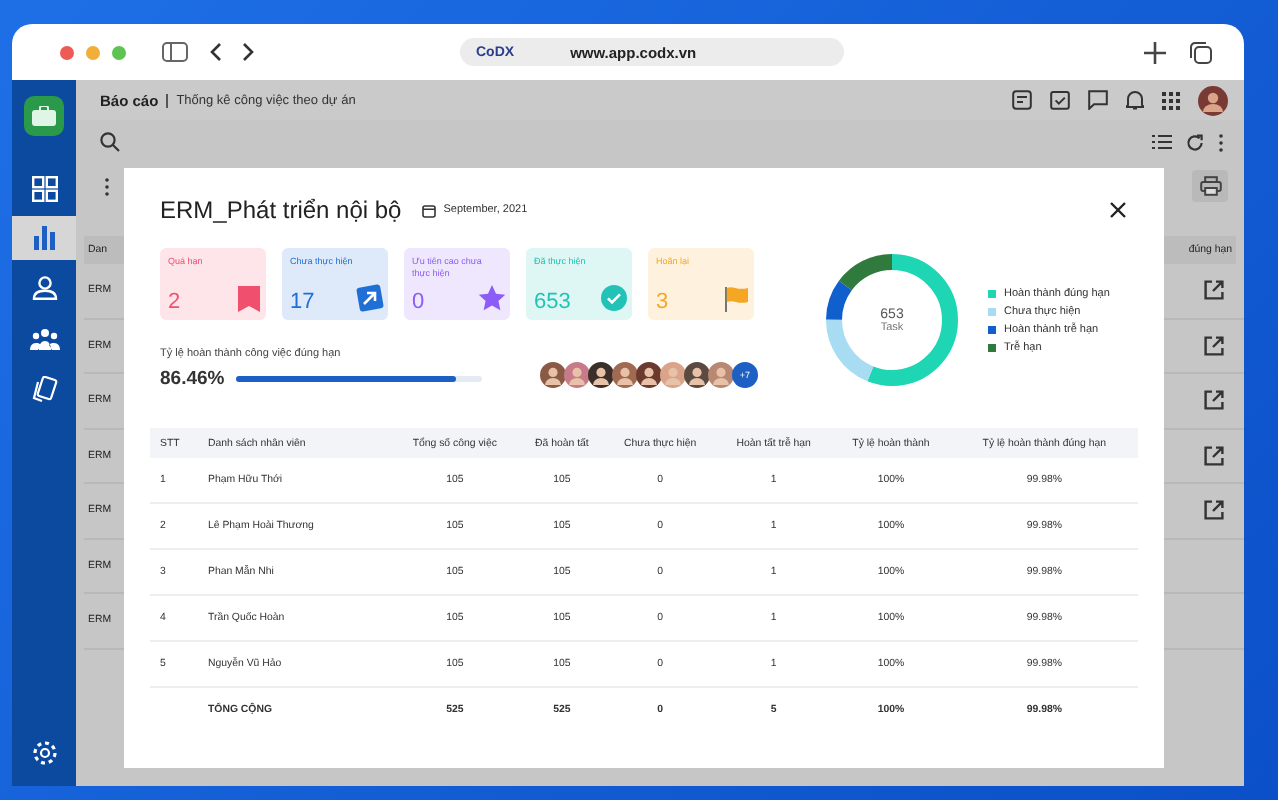 The width and height of the screenshot is (1278, 800). What do you see at coordinates (614, 298) in the screenshot?
I see `check-circle-icon` at bounding box center [614, 298].